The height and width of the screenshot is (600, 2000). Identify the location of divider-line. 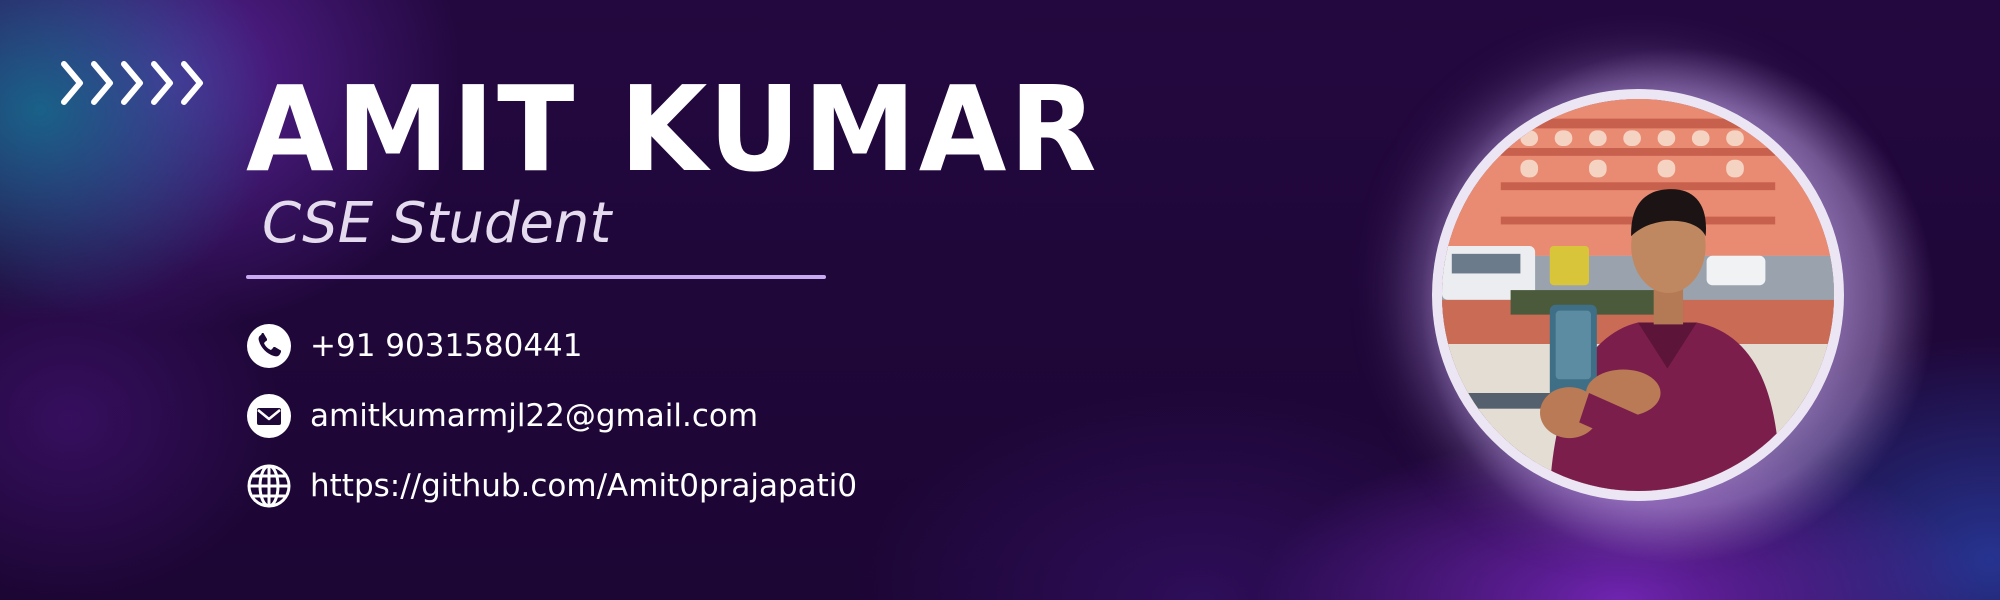
(536, 277).